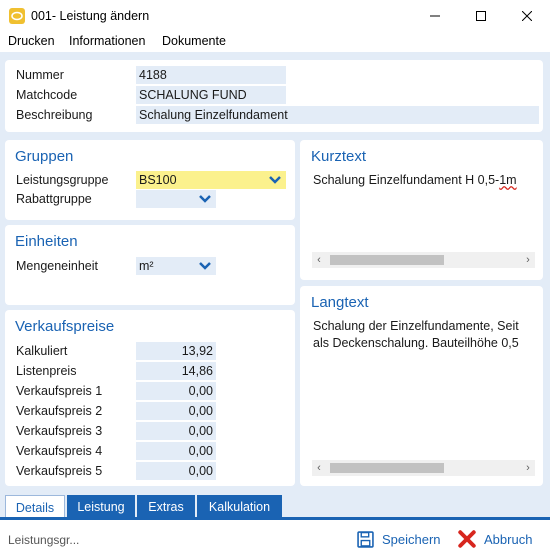 The height and width of the screenshot is (555, 550). What do you see at coordinates (211, 180) in the screenshot?
I see `leistungsgruppe-select: BS100` at bounding box center [211, 180].